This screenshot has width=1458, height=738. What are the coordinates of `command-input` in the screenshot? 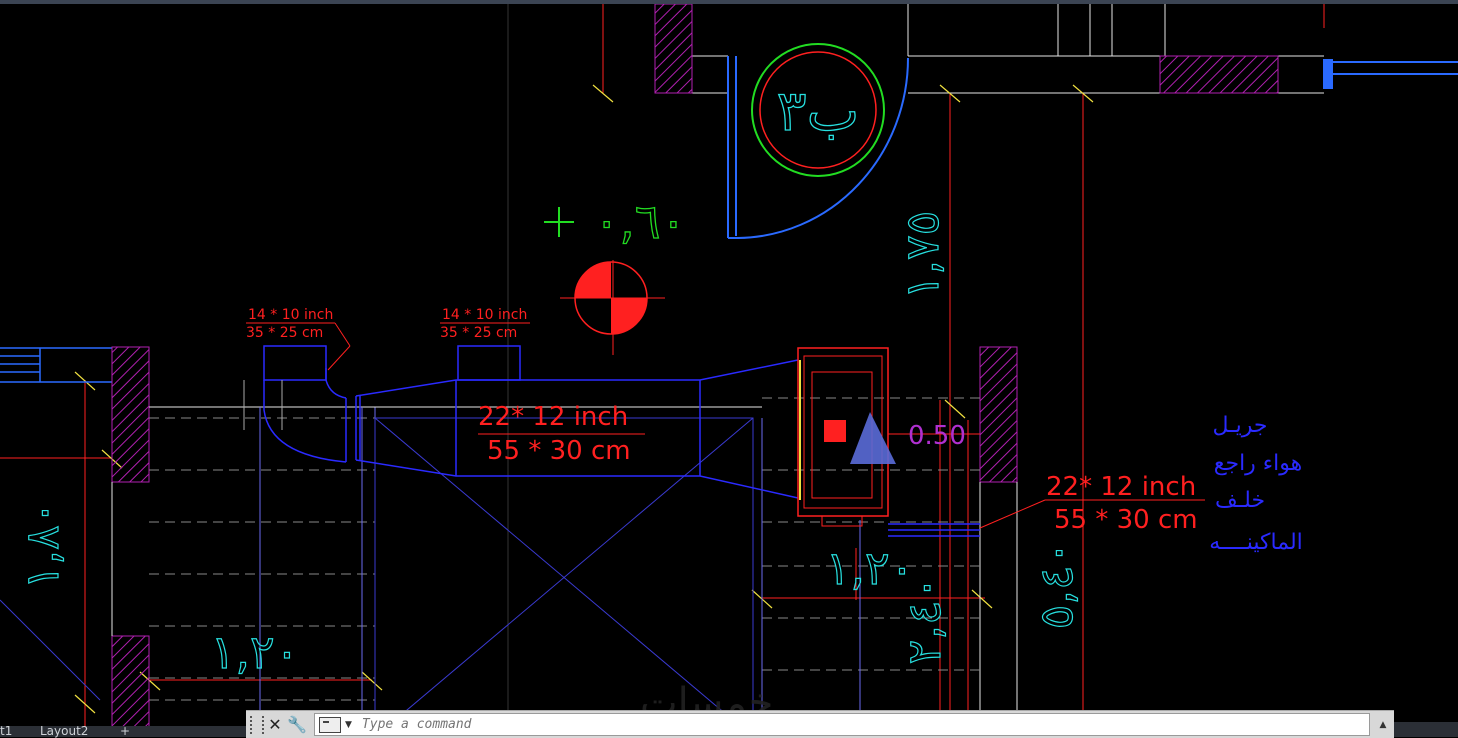 It's located at (864, 724).